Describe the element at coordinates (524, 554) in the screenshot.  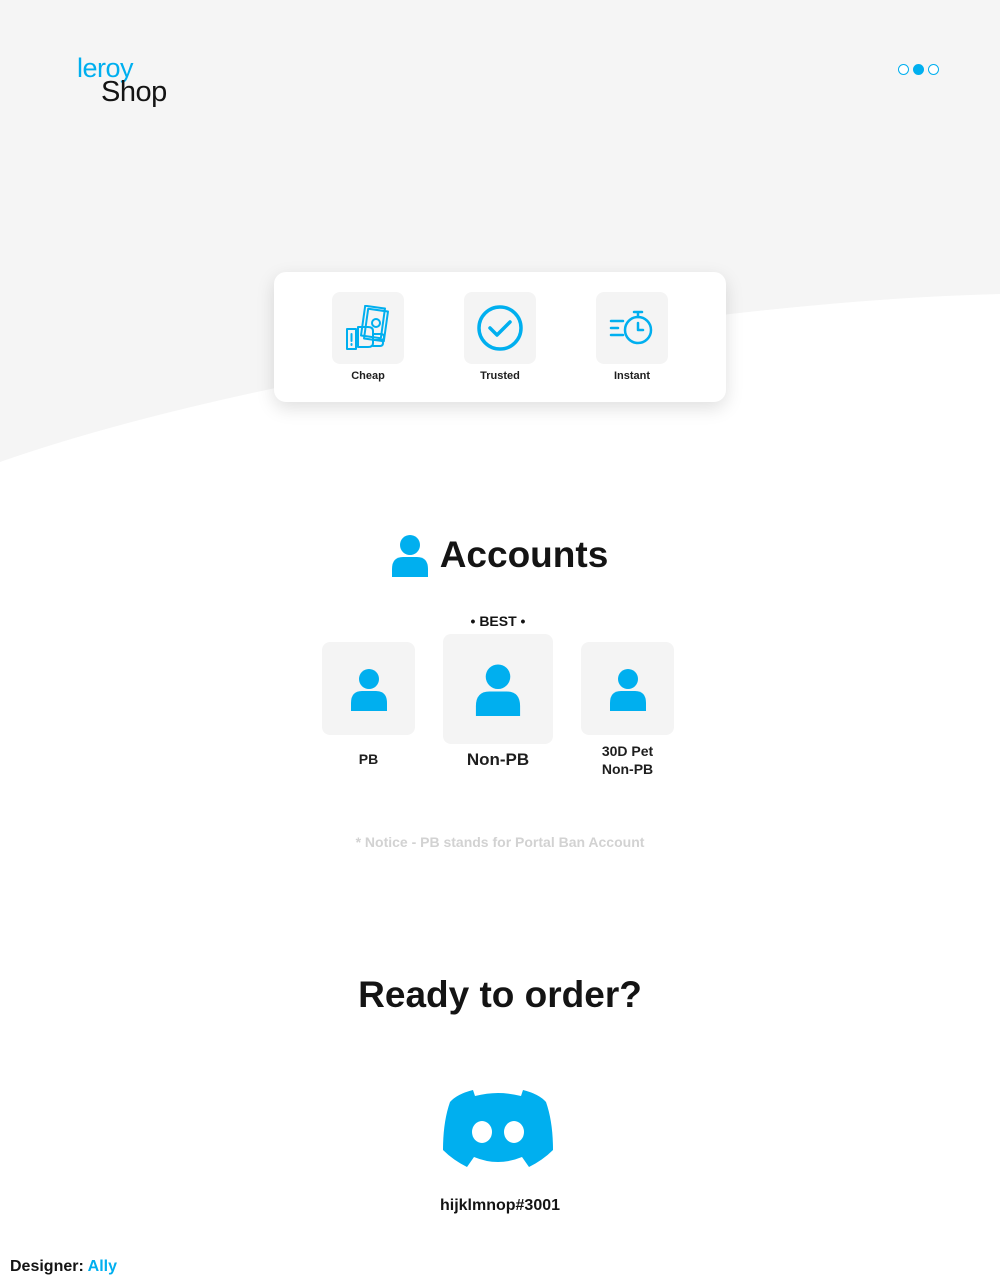
I see `accounts-title: Accounts` at that location.